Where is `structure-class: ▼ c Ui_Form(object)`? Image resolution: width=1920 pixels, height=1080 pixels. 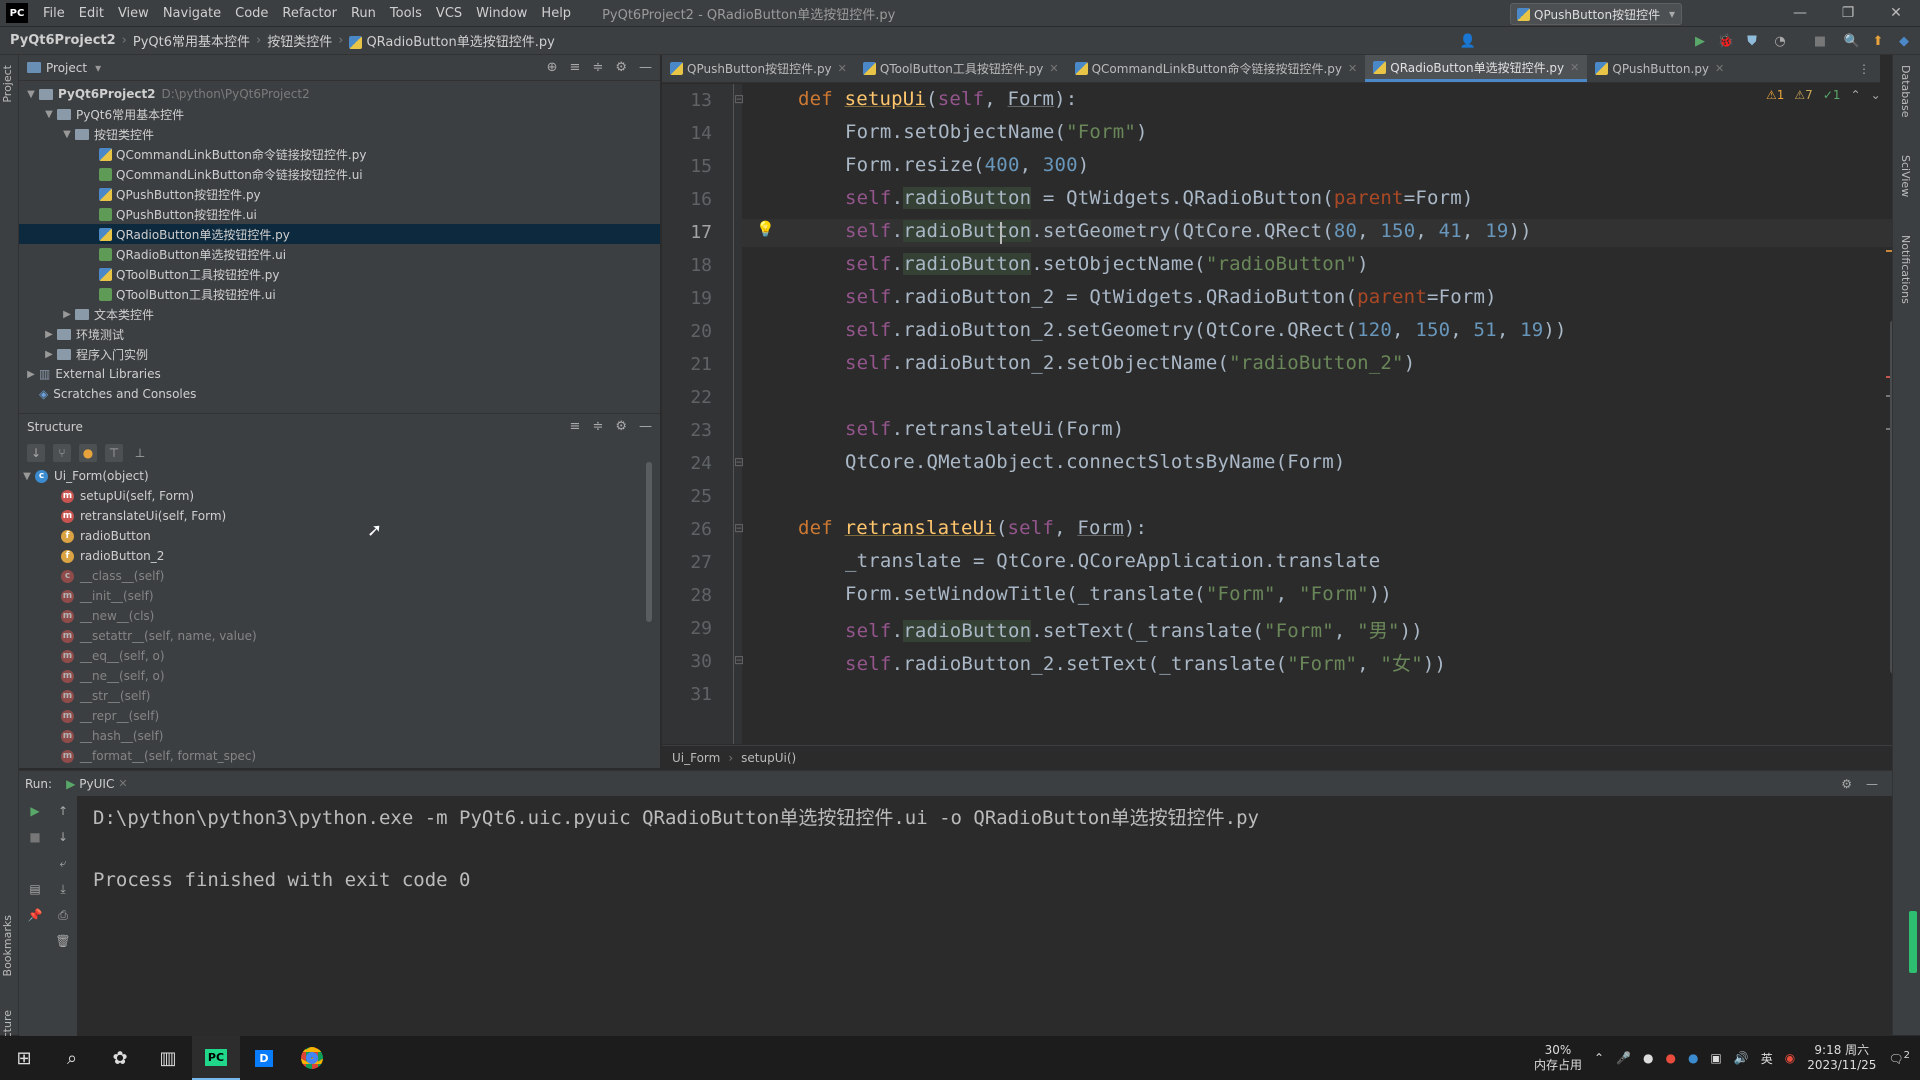 structure-class: ▼ c Ui_Form(object) is located at coordinates (339, 476).